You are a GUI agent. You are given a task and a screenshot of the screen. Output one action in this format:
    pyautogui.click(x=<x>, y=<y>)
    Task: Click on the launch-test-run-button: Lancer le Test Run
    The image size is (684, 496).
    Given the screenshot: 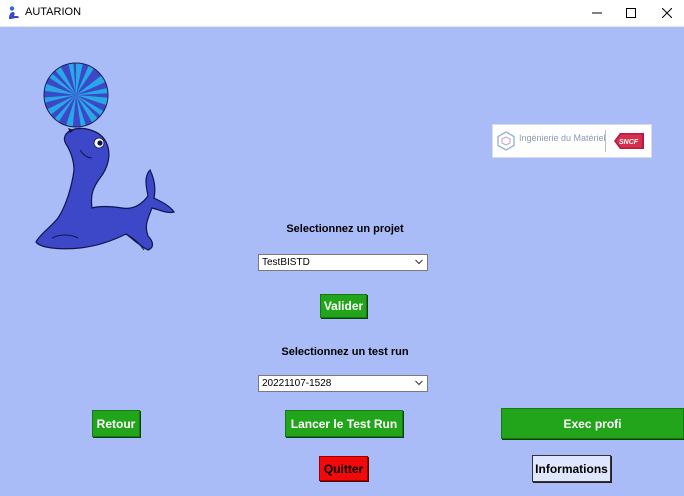 What is the action you would take?
    pyautogui.click(x=344, y=423)
    